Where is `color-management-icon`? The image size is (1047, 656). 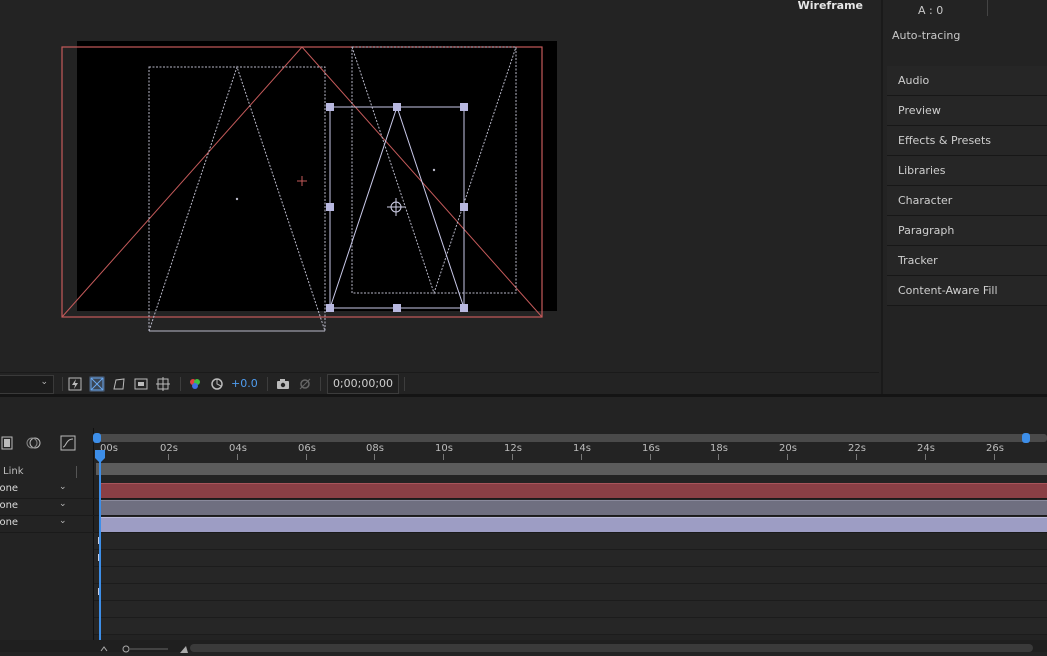
color-management-icon is located at coordinates (217, 384).